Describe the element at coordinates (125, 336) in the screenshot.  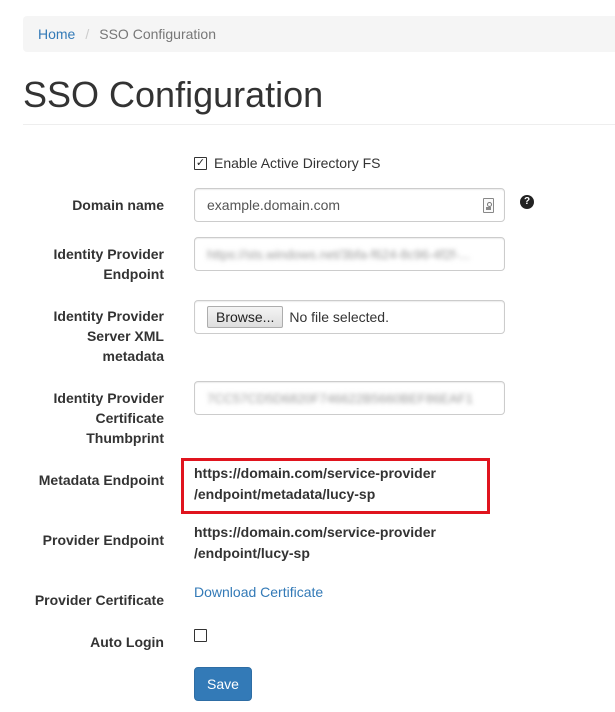
I see `idp-metadata-label-line2: Server XML` at that location.